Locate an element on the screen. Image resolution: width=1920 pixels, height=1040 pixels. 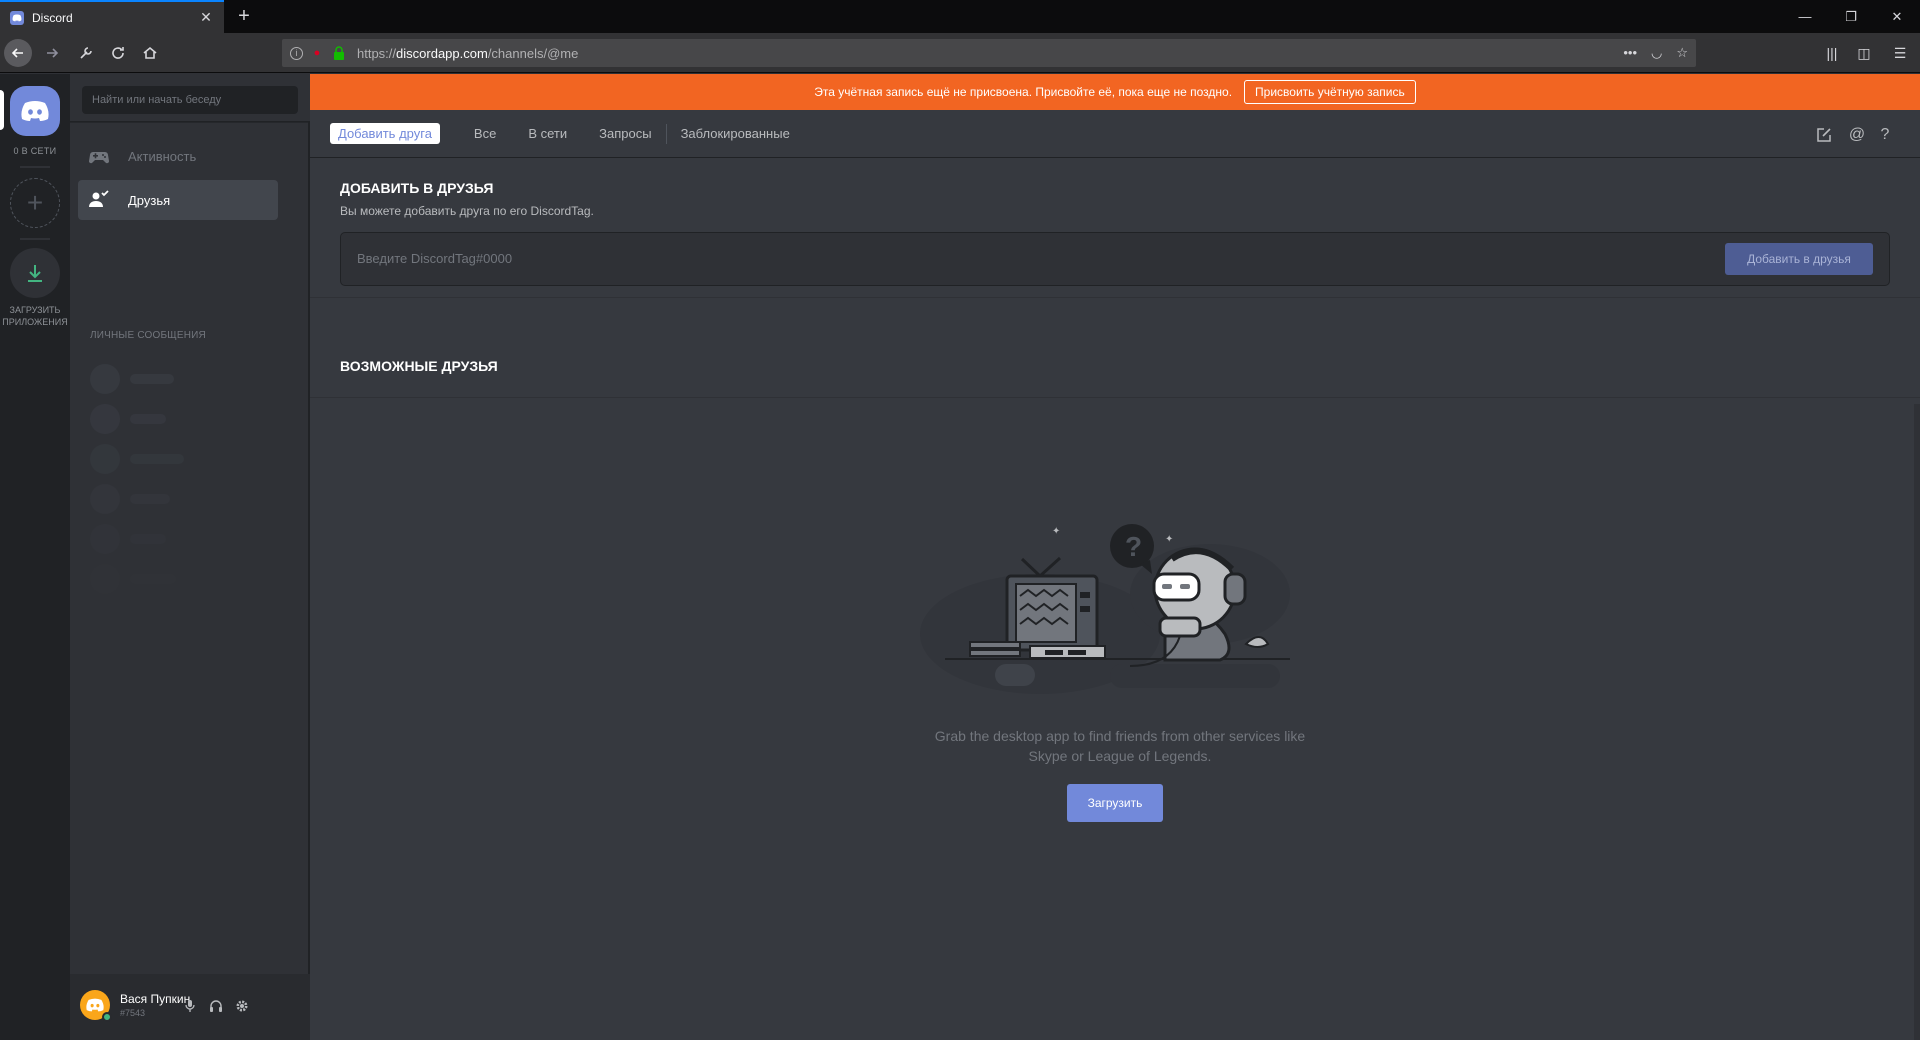
arrow-left-icon is located at coordinates (17, 53).